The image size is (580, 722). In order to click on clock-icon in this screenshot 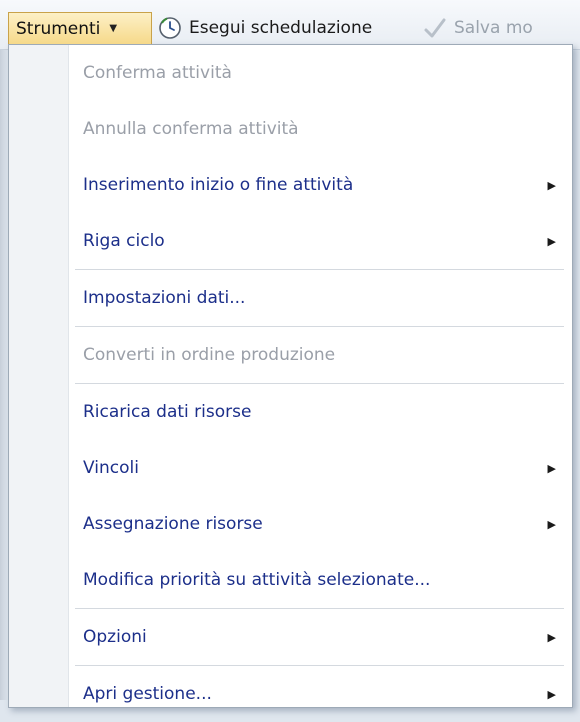, I will do `click(170, 28)`.